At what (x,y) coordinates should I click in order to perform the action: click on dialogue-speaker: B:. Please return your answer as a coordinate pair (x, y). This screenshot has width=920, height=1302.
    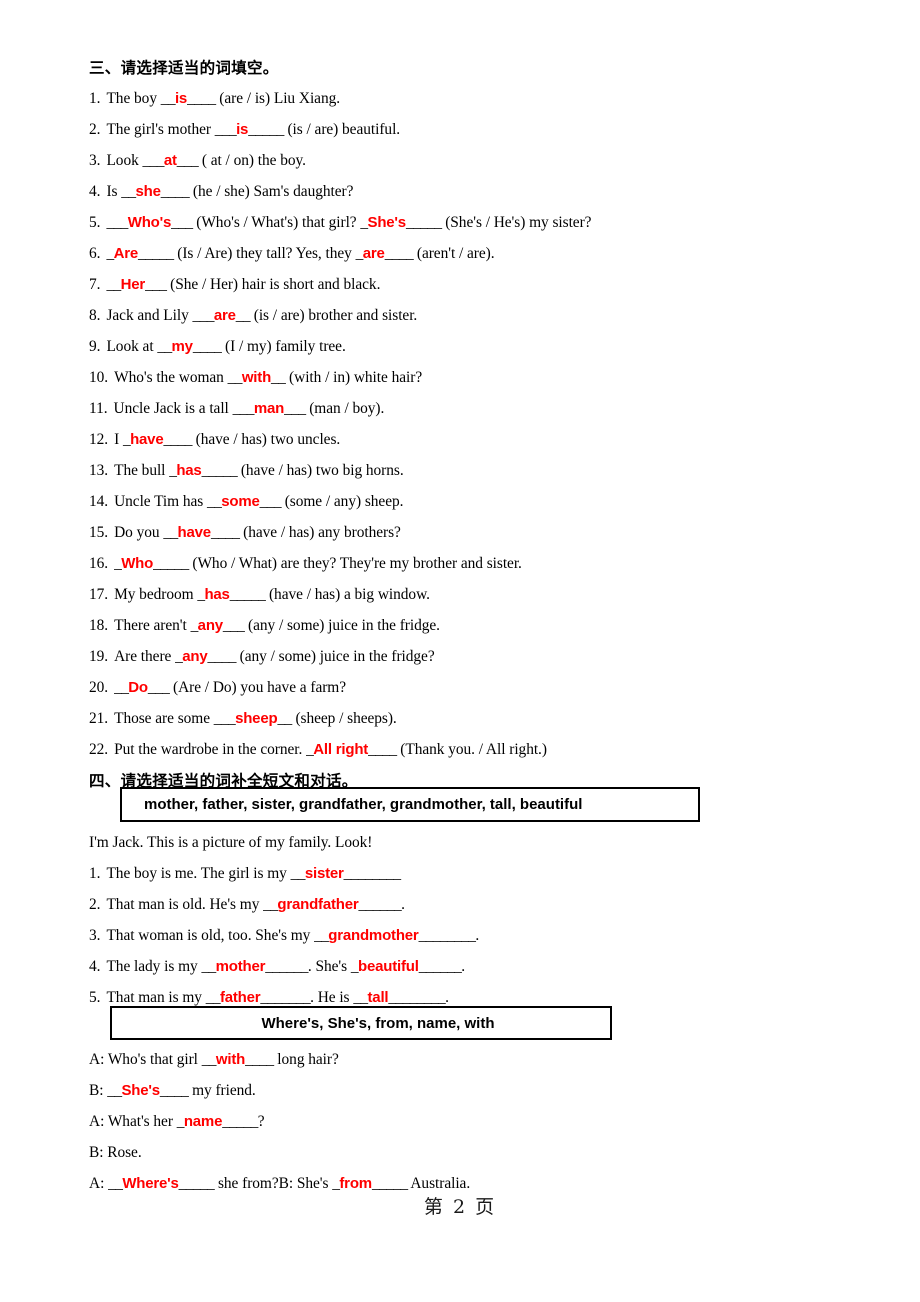
    Looking at the image, I should click on (96, 1152).